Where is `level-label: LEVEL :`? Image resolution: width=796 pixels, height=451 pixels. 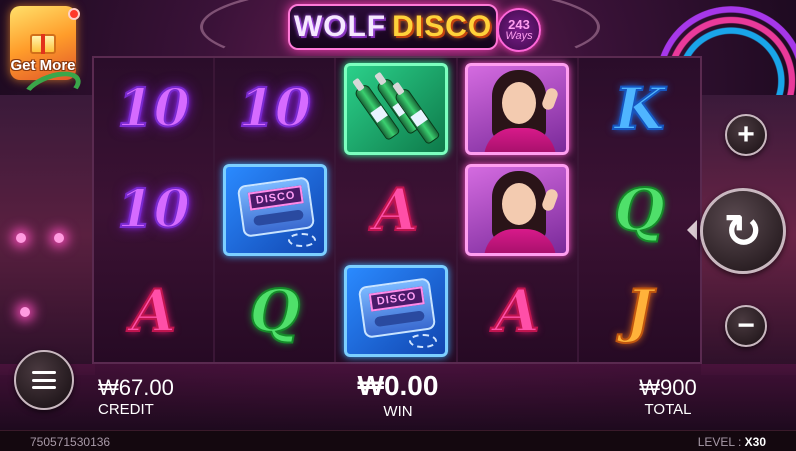
level-label: LEVEL : is located at coordinates (721, 442).